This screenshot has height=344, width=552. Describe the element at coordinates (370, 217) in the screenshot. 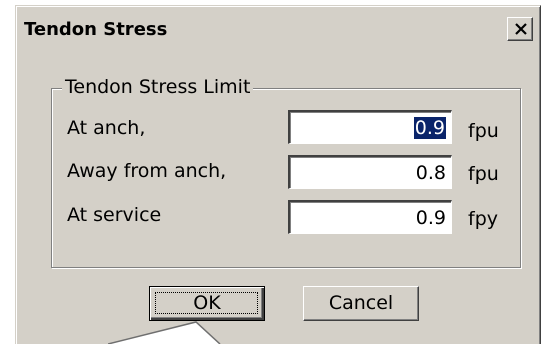

I see `at-service-input: 0.9` at that location.